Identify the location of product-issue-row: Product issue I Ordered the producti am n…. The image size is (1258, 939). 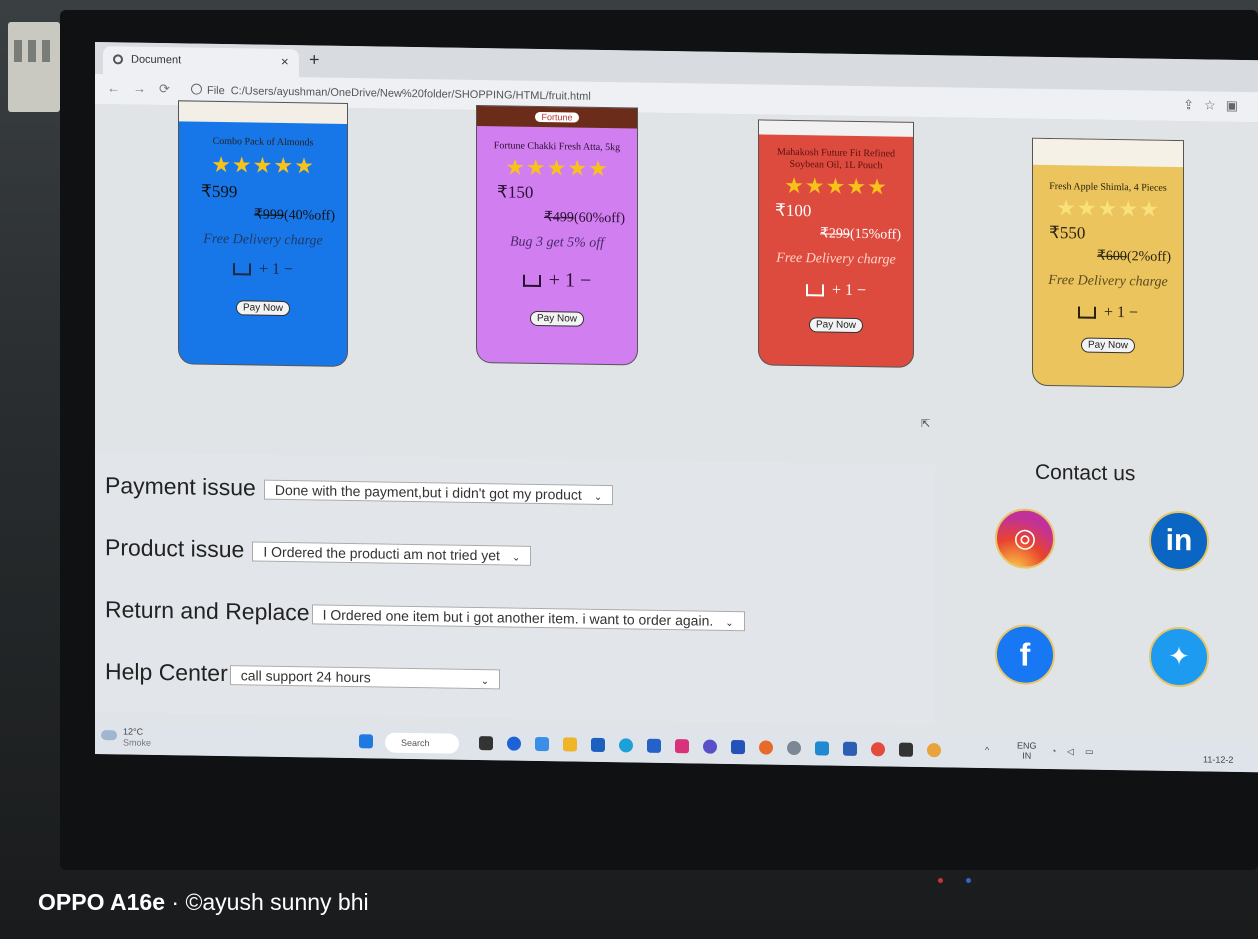
(318, 551).